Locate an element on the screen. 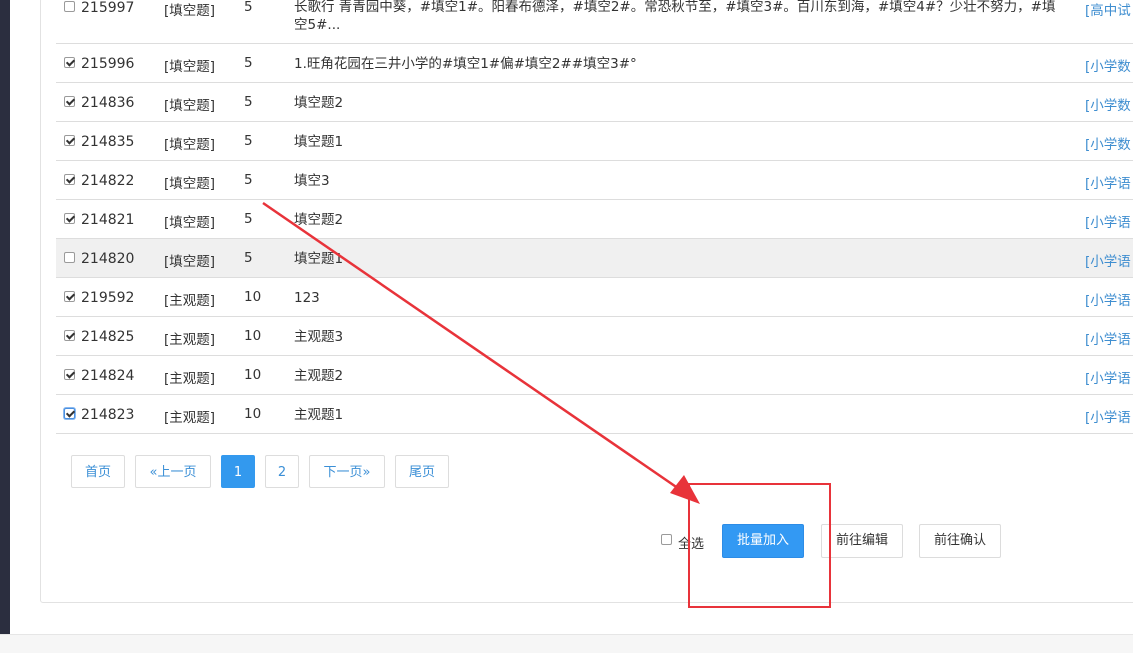 This screenshot has height=653, width=1133. table-row: 214823 [主观题] 10 主观题1 [小学语 is located at coordinates (594, 414).